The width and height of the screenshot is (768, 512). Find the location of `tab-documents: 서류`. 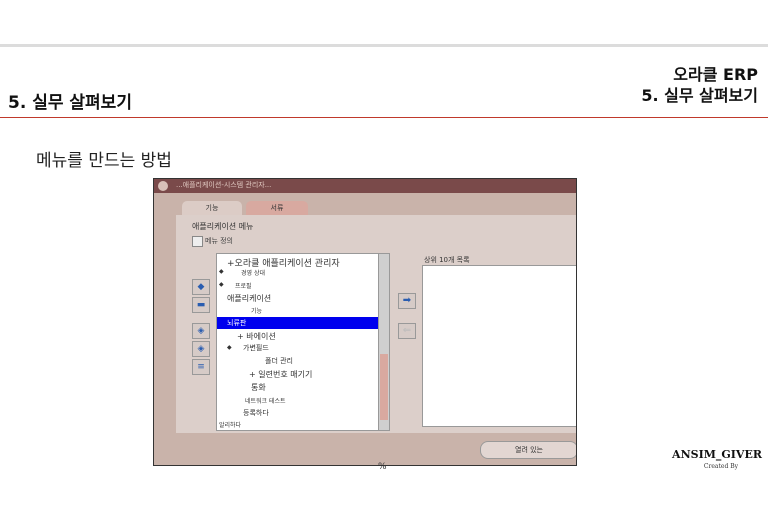

tab-documents: 서류 is located at coordinates (277, 208).